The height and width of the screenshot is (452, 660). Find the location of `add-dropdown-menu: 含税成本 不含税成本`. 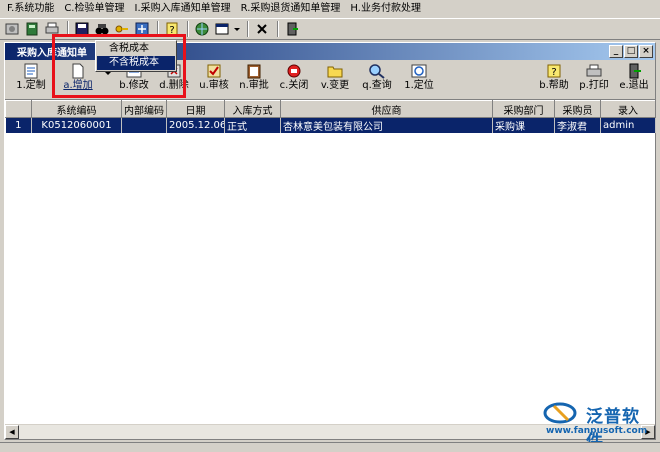

add-dropdown-menu: 含税成本 不含税成本 is located at coordinates (136, 56).